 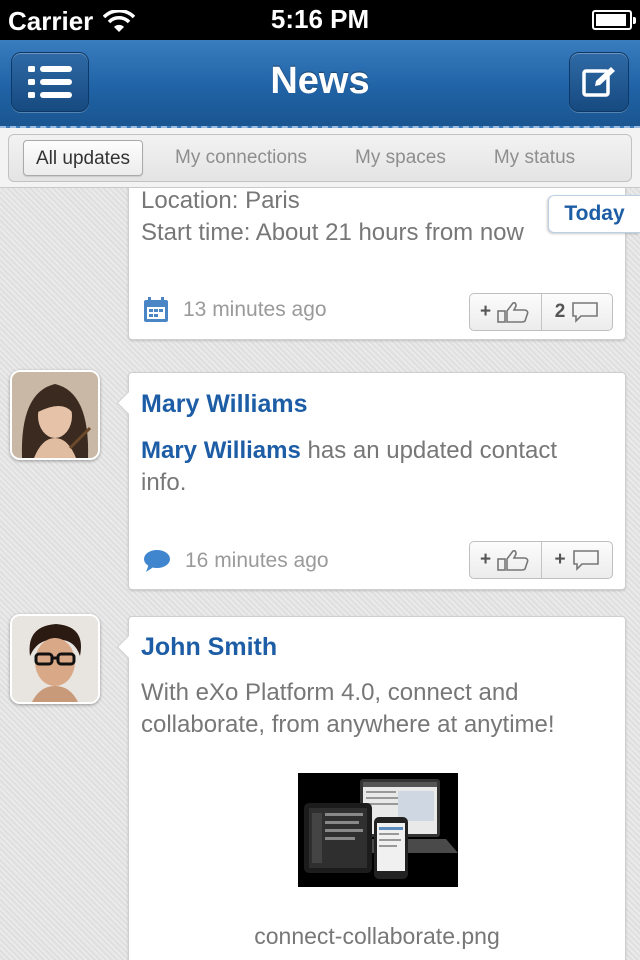 I want to click on event-start-time: Start time: About 21 hours from now, so click(x=332, y=232).